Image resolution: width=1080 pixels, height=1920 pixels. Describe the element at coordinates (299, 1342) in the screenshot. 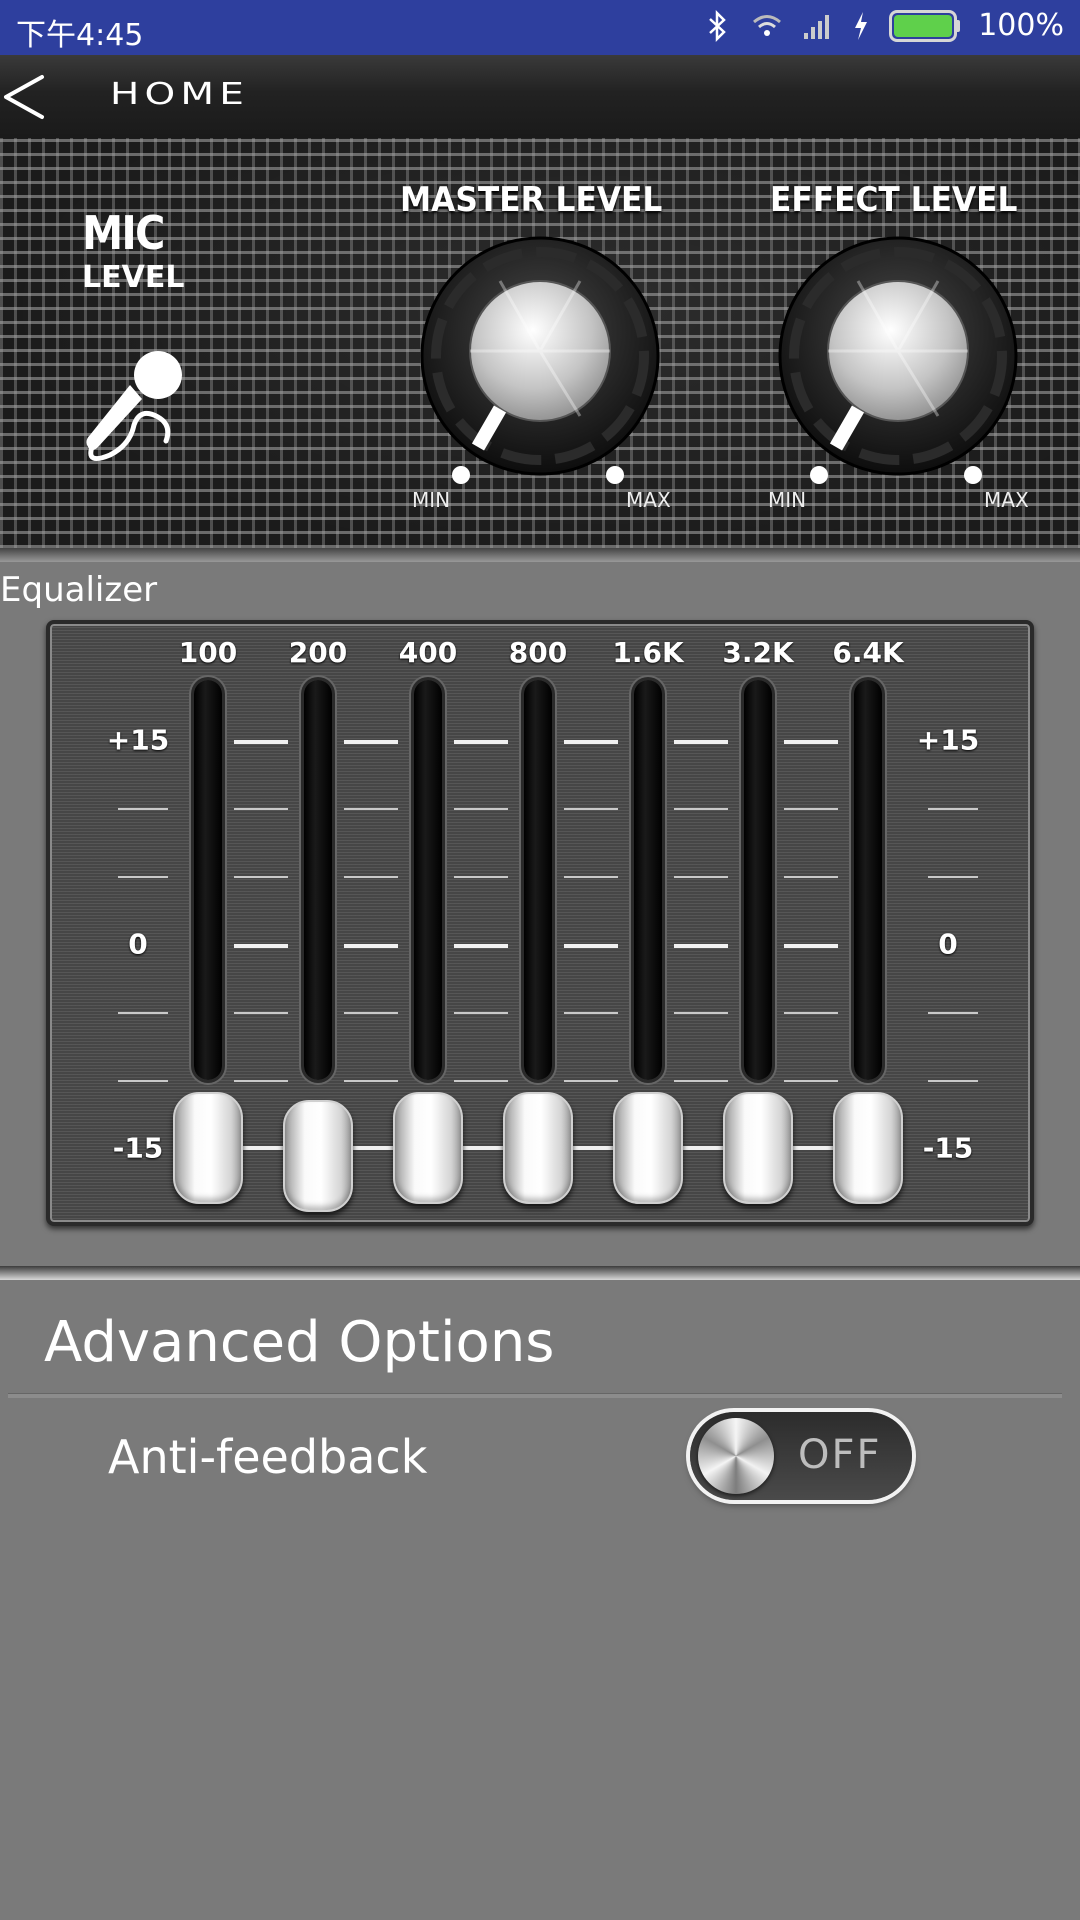

I see `advanced-options-title: Advanced Options` at that location.